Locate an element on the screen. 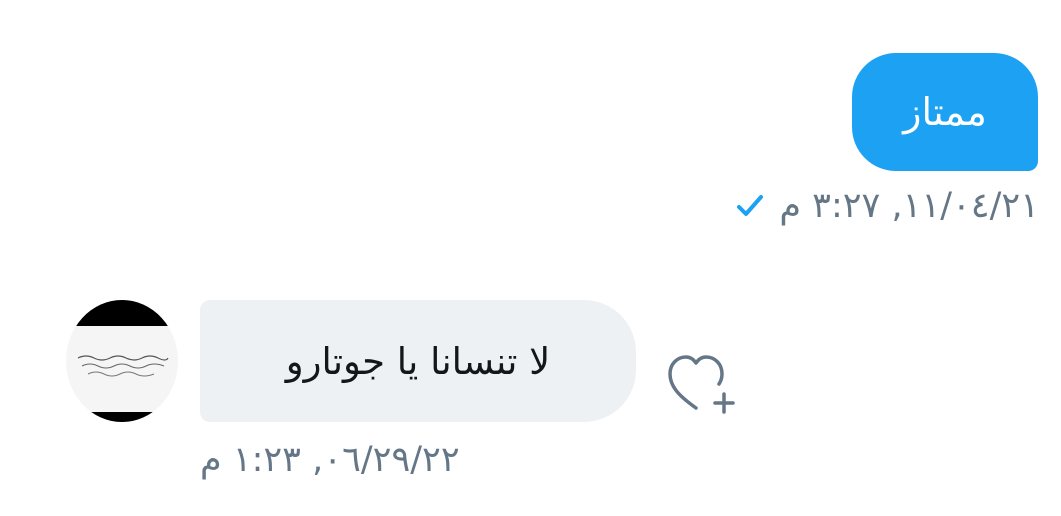 The height and width of the screenshot is (516, 1061). incoming-message-timestamp: ٠٦/٢٩/٢٢, ١:٢٣ م is located at coordinates (330, 460).